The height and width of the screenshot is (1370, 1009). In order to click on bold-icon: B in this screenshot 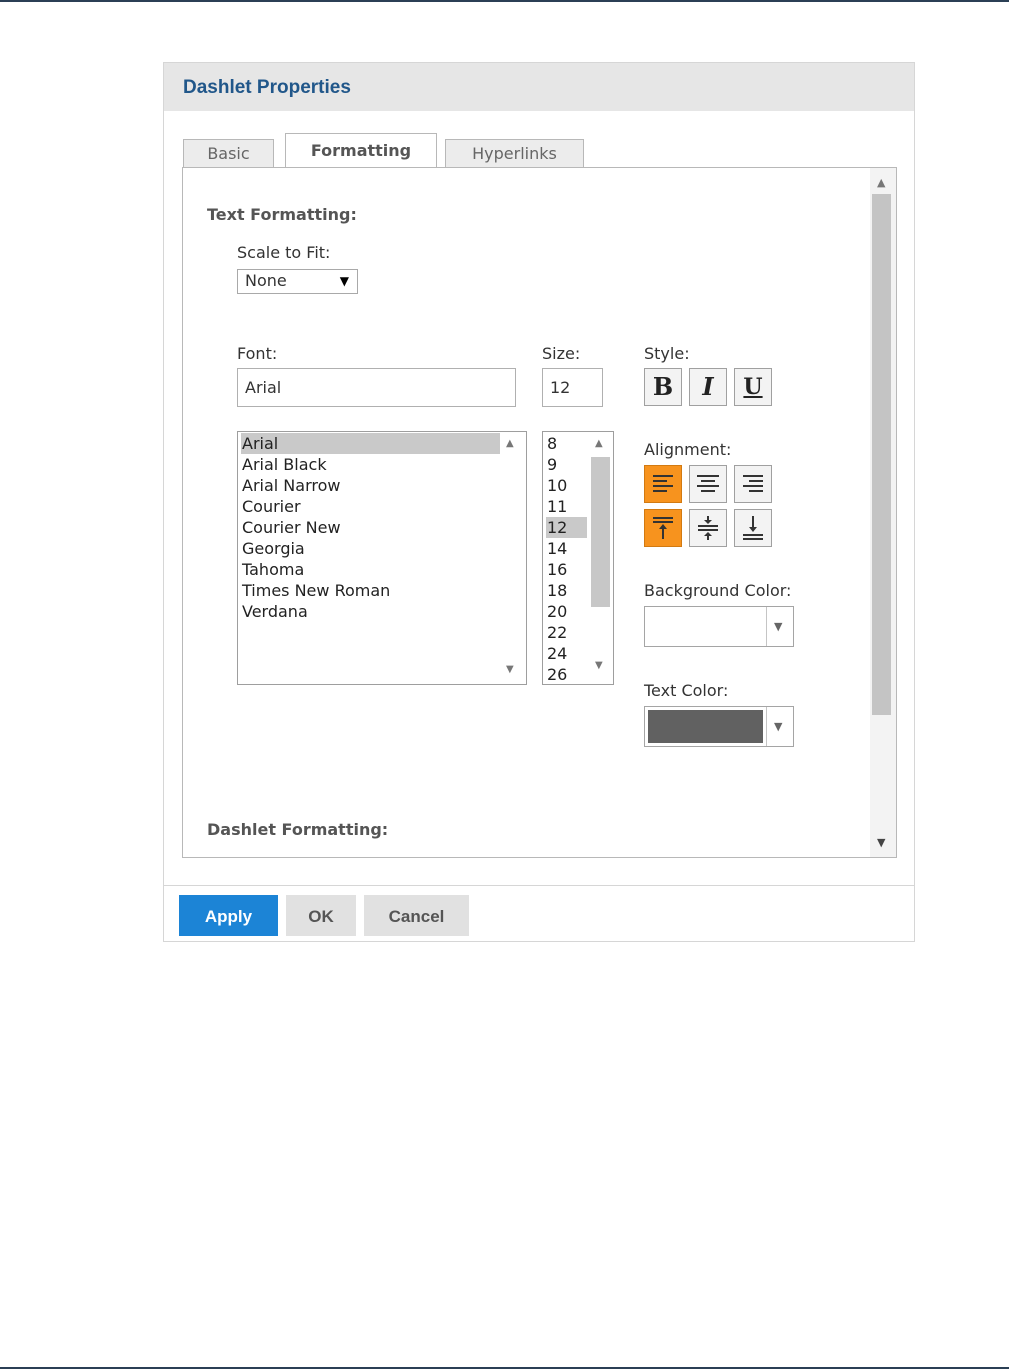, I will do `click(663, 386)`.